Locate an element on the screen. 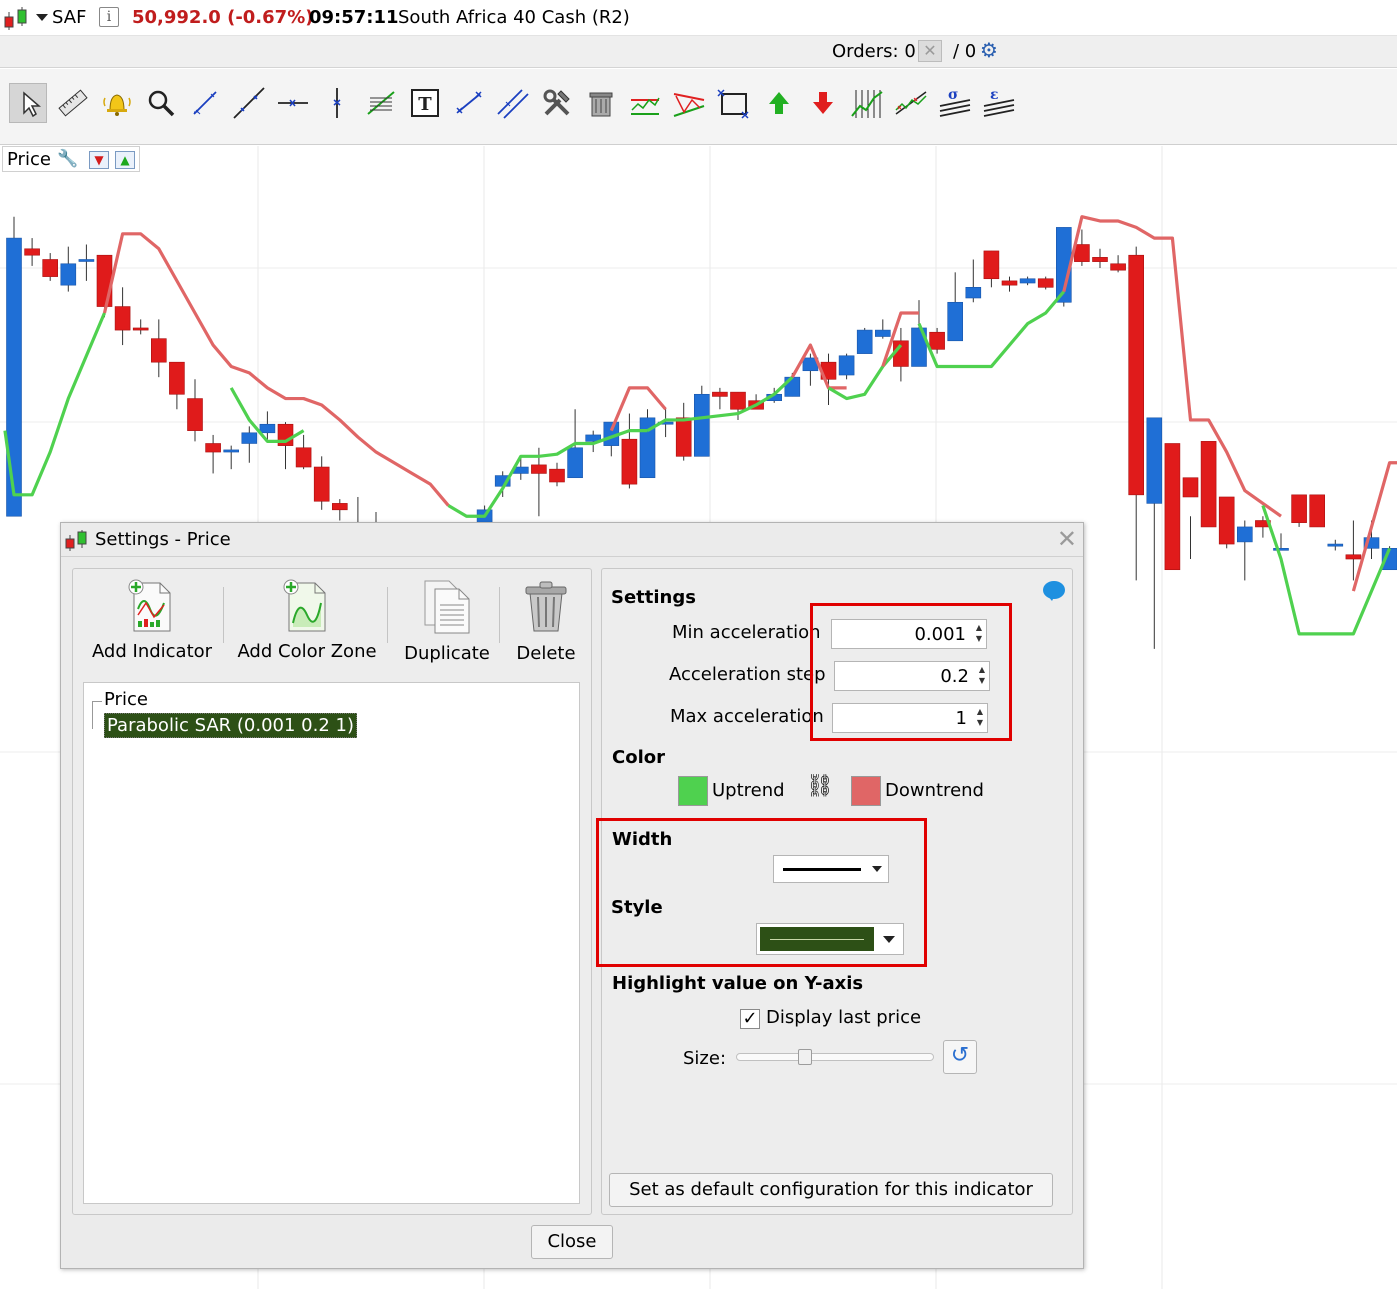  downtrend-color-swatch is located at coordinates (866, 791).